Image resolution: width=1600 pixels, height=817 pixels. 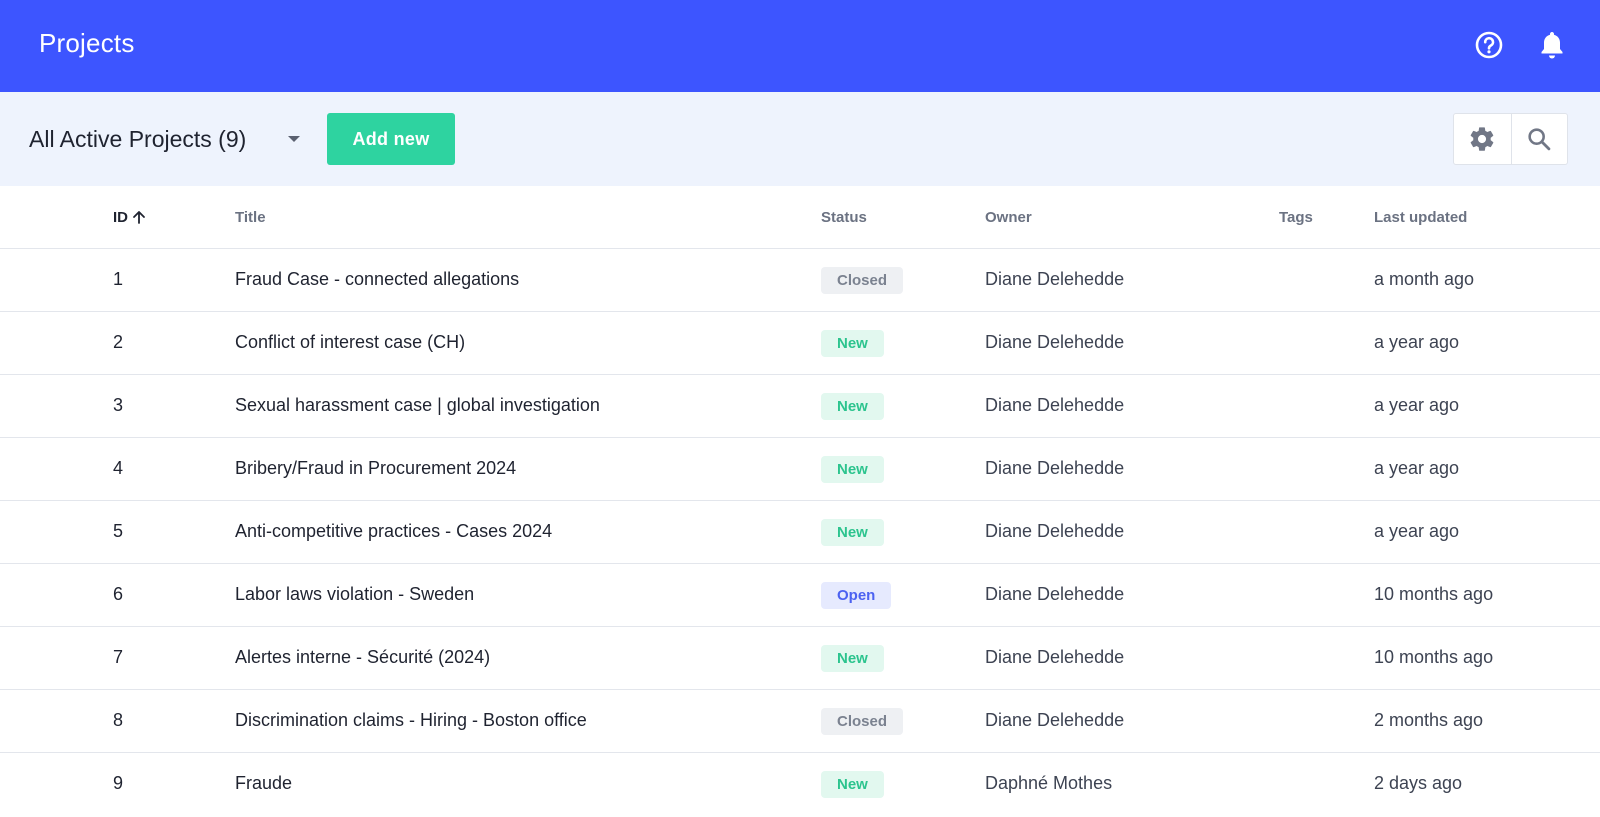 I want to click on gear-icon, so click(x=1482, y=139).